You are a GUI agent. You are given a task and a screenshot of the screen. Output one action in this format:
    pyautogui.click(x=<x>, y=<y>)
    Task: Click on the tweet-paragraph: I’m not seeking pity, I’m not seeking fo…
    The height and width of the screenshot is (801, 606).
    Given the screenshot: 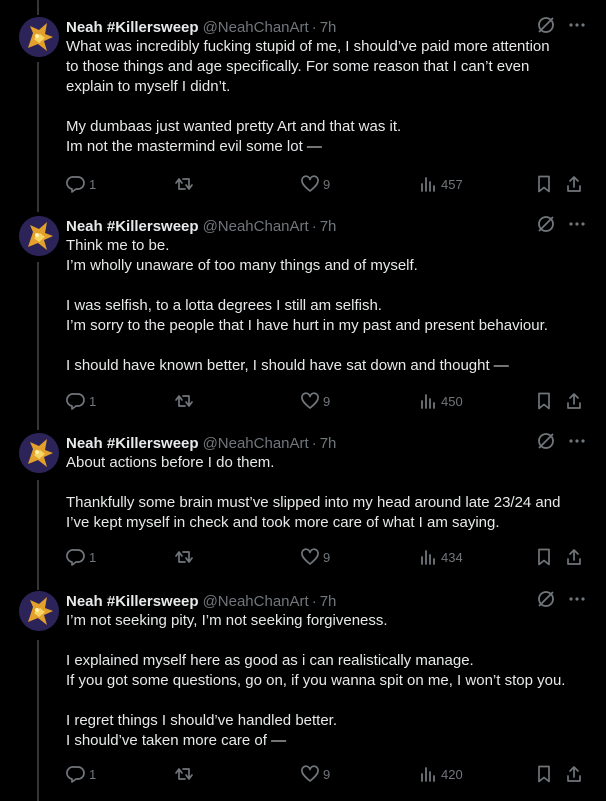 What is the action you would take?
    pyautogui.click(x=227, y=620)
    